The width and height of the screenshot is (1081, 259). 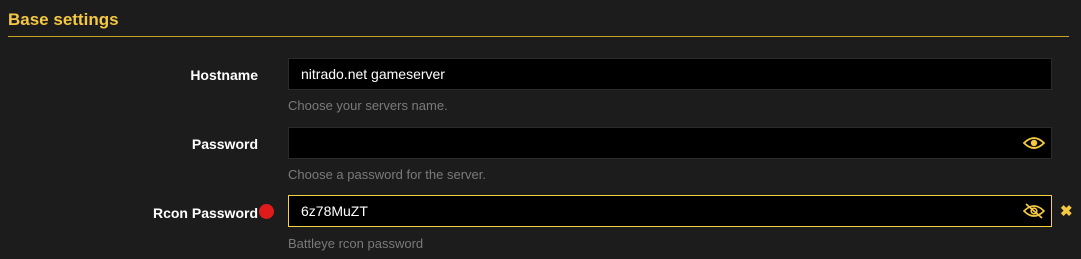 What do you see at coordinates (266, 211) in the screenshot?
I see `required-indicator-icon` at bounding box center [266, 211].